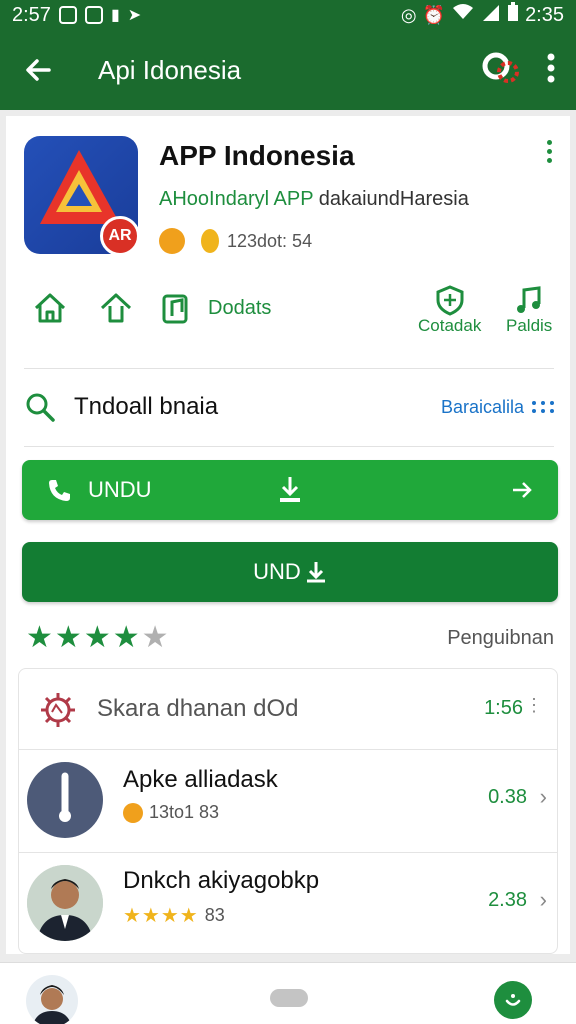  Describe the element at coordinates (58, 710) in the screenshot. I see `settings-gear-icon` at that location.